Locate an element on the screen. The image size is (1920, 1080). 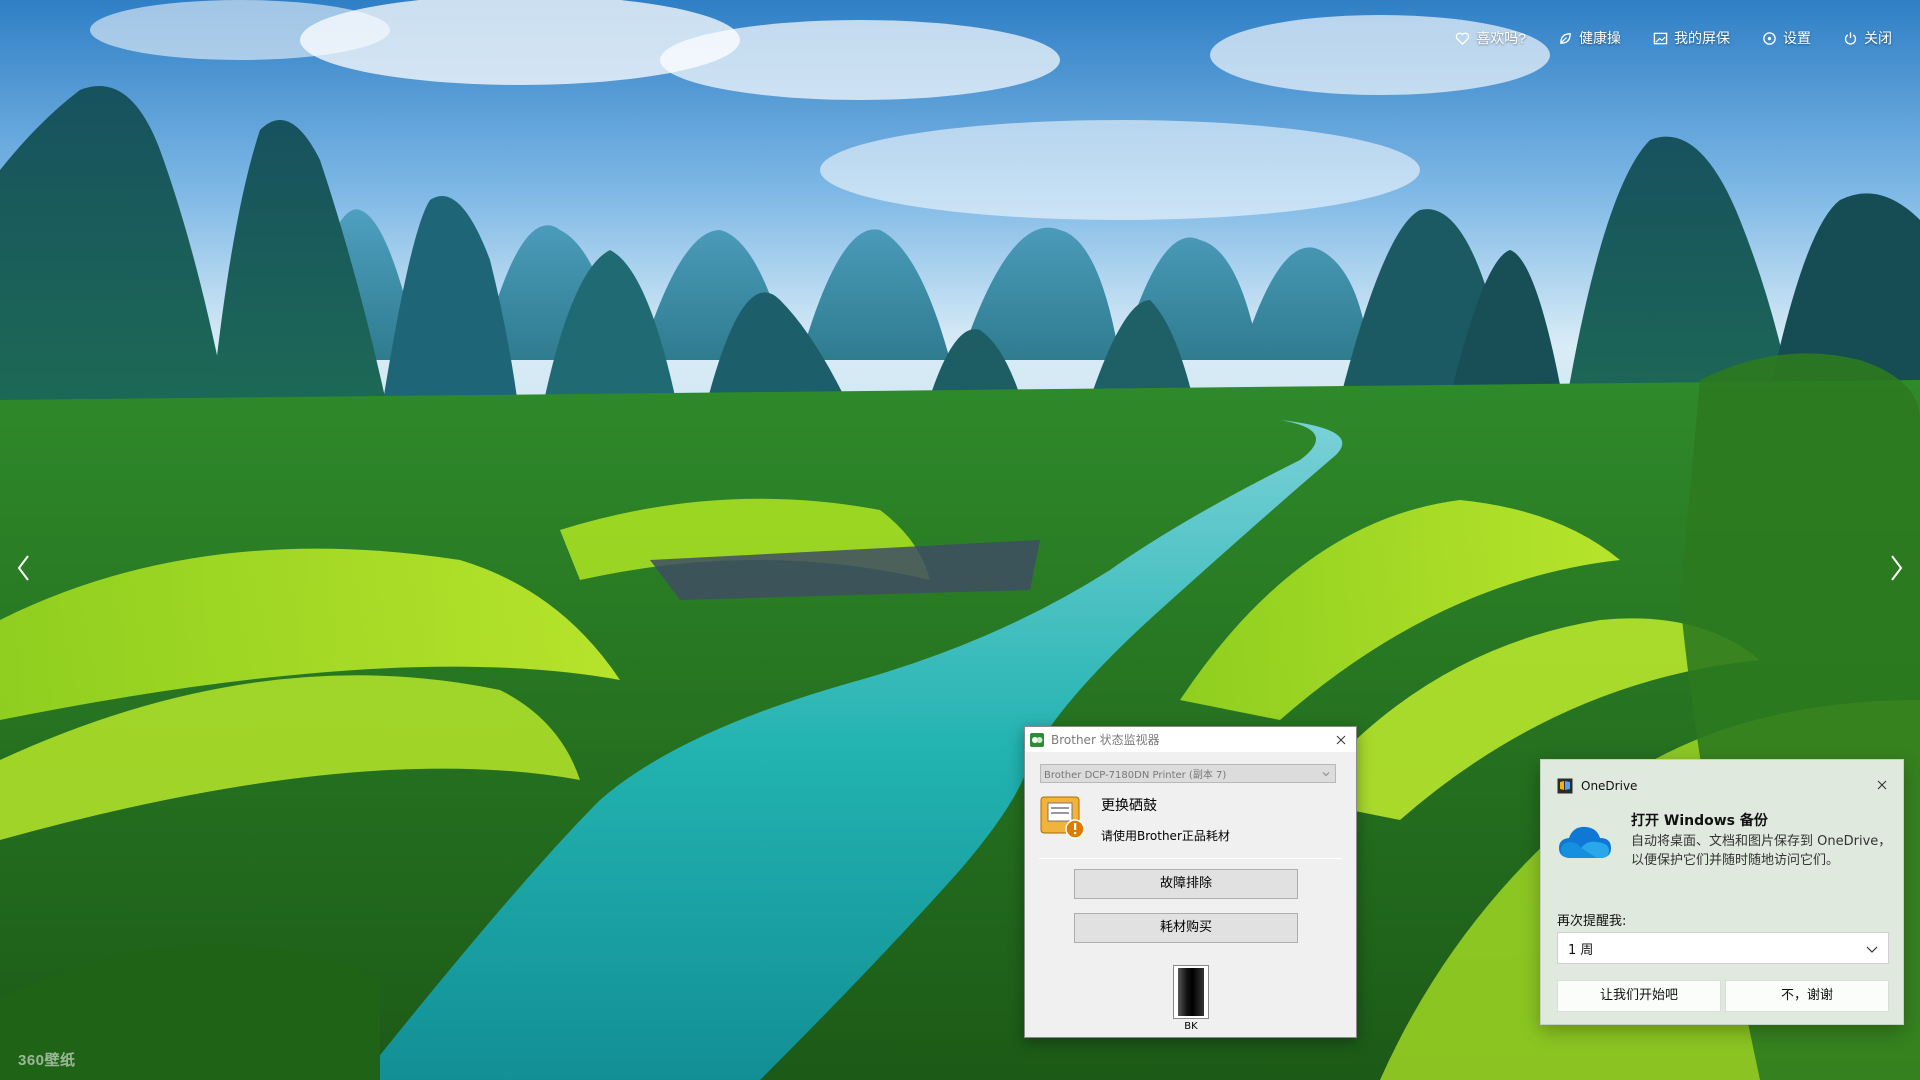
my-screensaver-button: 我的屏保 is located at coordinates (1691, 38).